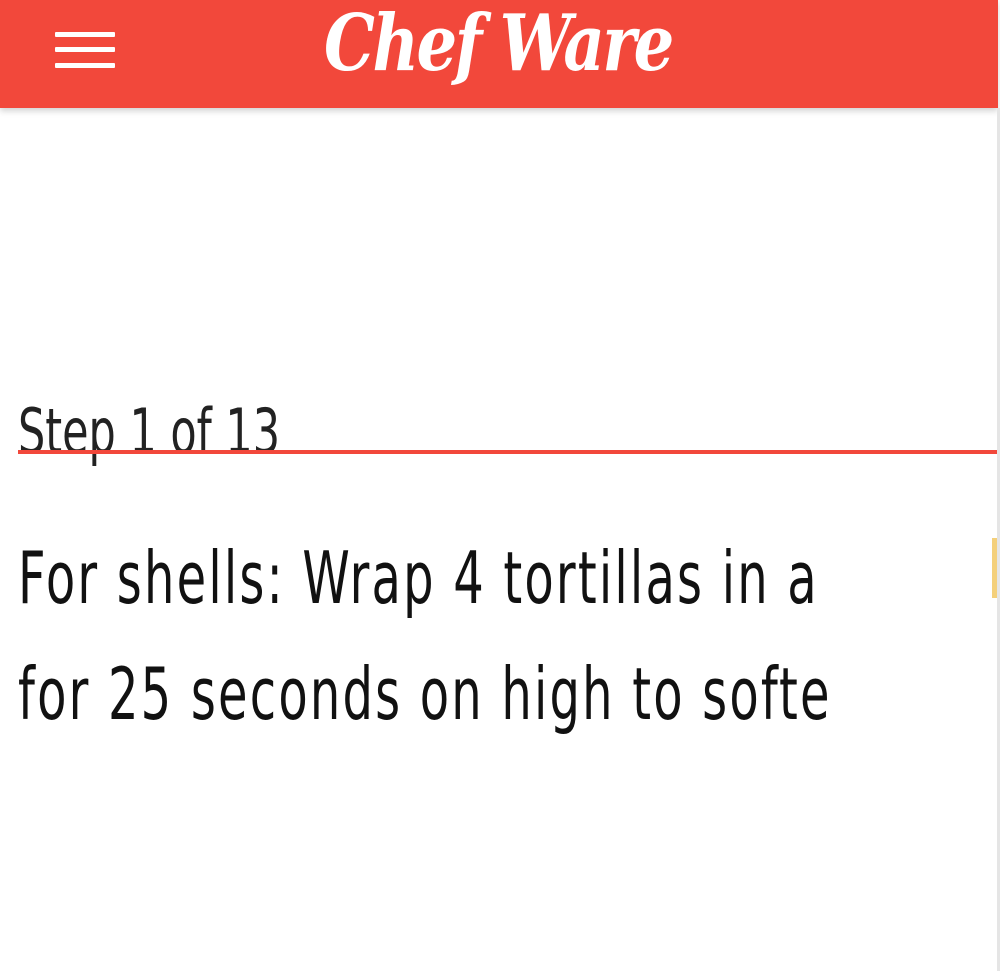 The width and height of the screenshot is (1000, 971). What do you see at coordinates (425, 694) in the screenshot?
I see `instruction-line-2: for 25 seconds on high to softe` at bounding box center [425, 694].